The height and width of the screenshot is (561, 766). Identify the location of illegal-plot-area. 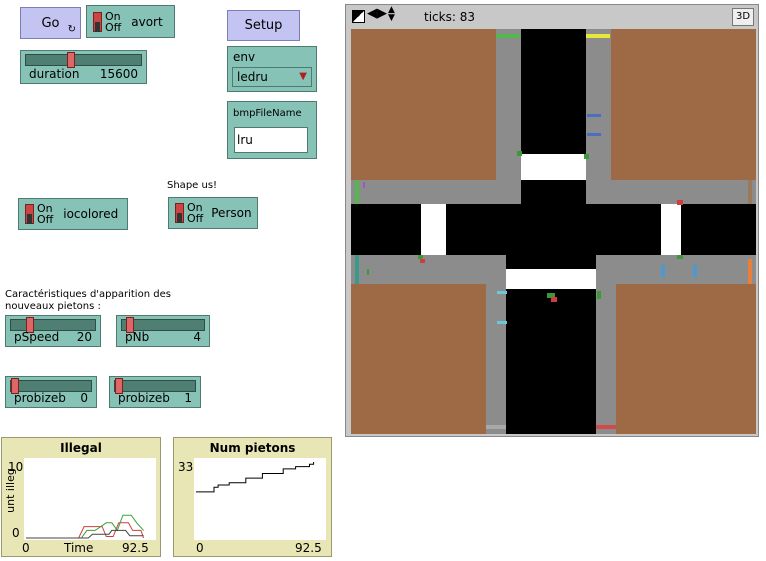
(90, 499).